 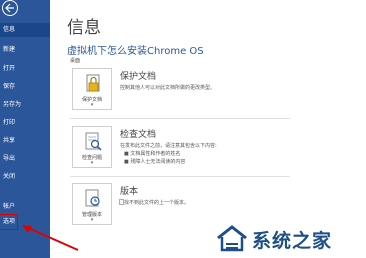 I want to click on check-for-issues-button: 检查问题 ▾, so click(x=92, y=147).